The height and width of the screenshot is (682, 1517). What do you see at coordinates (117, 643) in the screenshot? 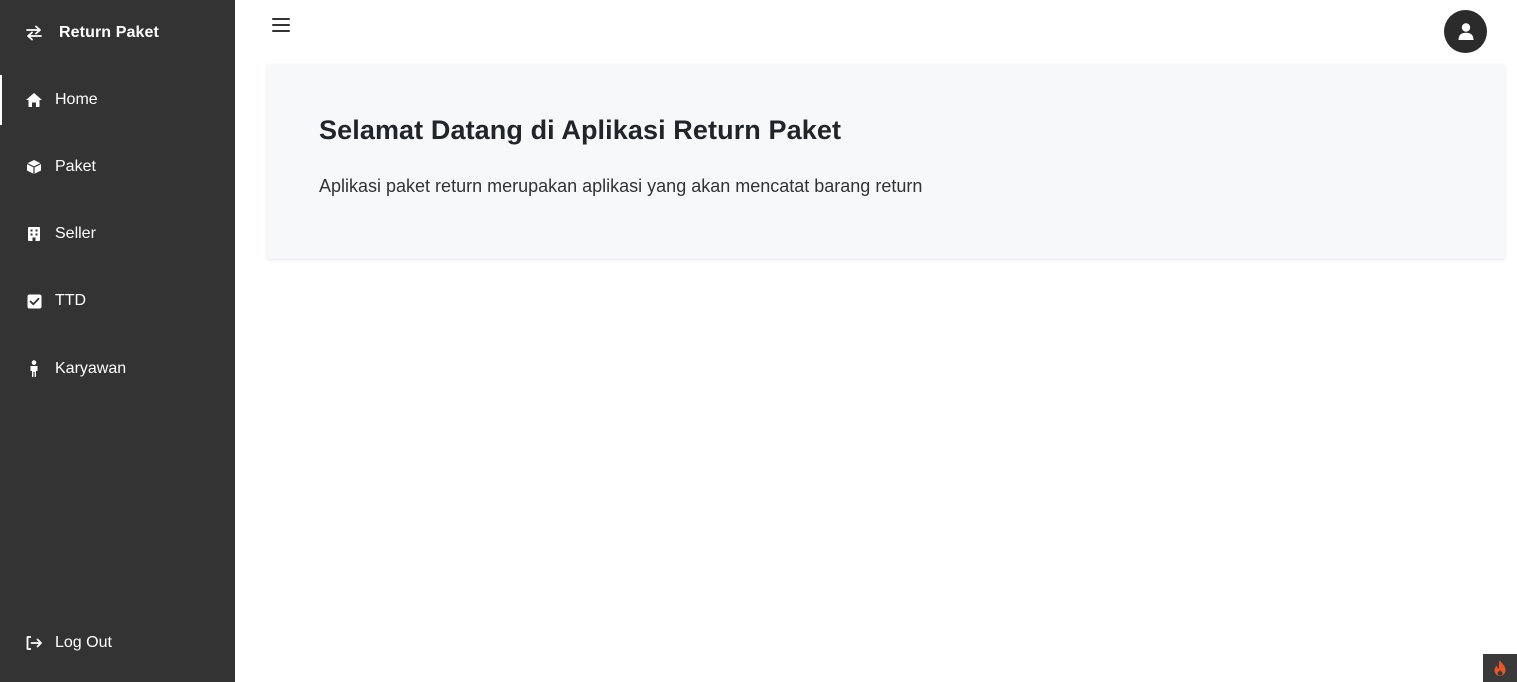
I see `logout-button: Log Out` at bounding box center [117, 643].